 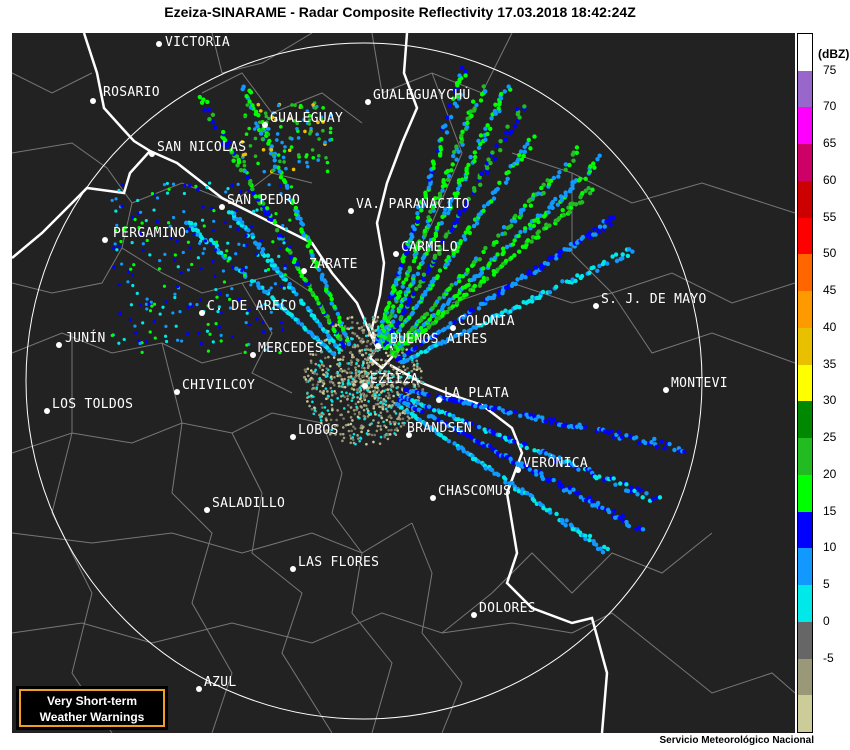 What do you see at coordinates (293, 569) in the screenshot?
I see `city-marker-las-flores` at bounding box center [293, 569].